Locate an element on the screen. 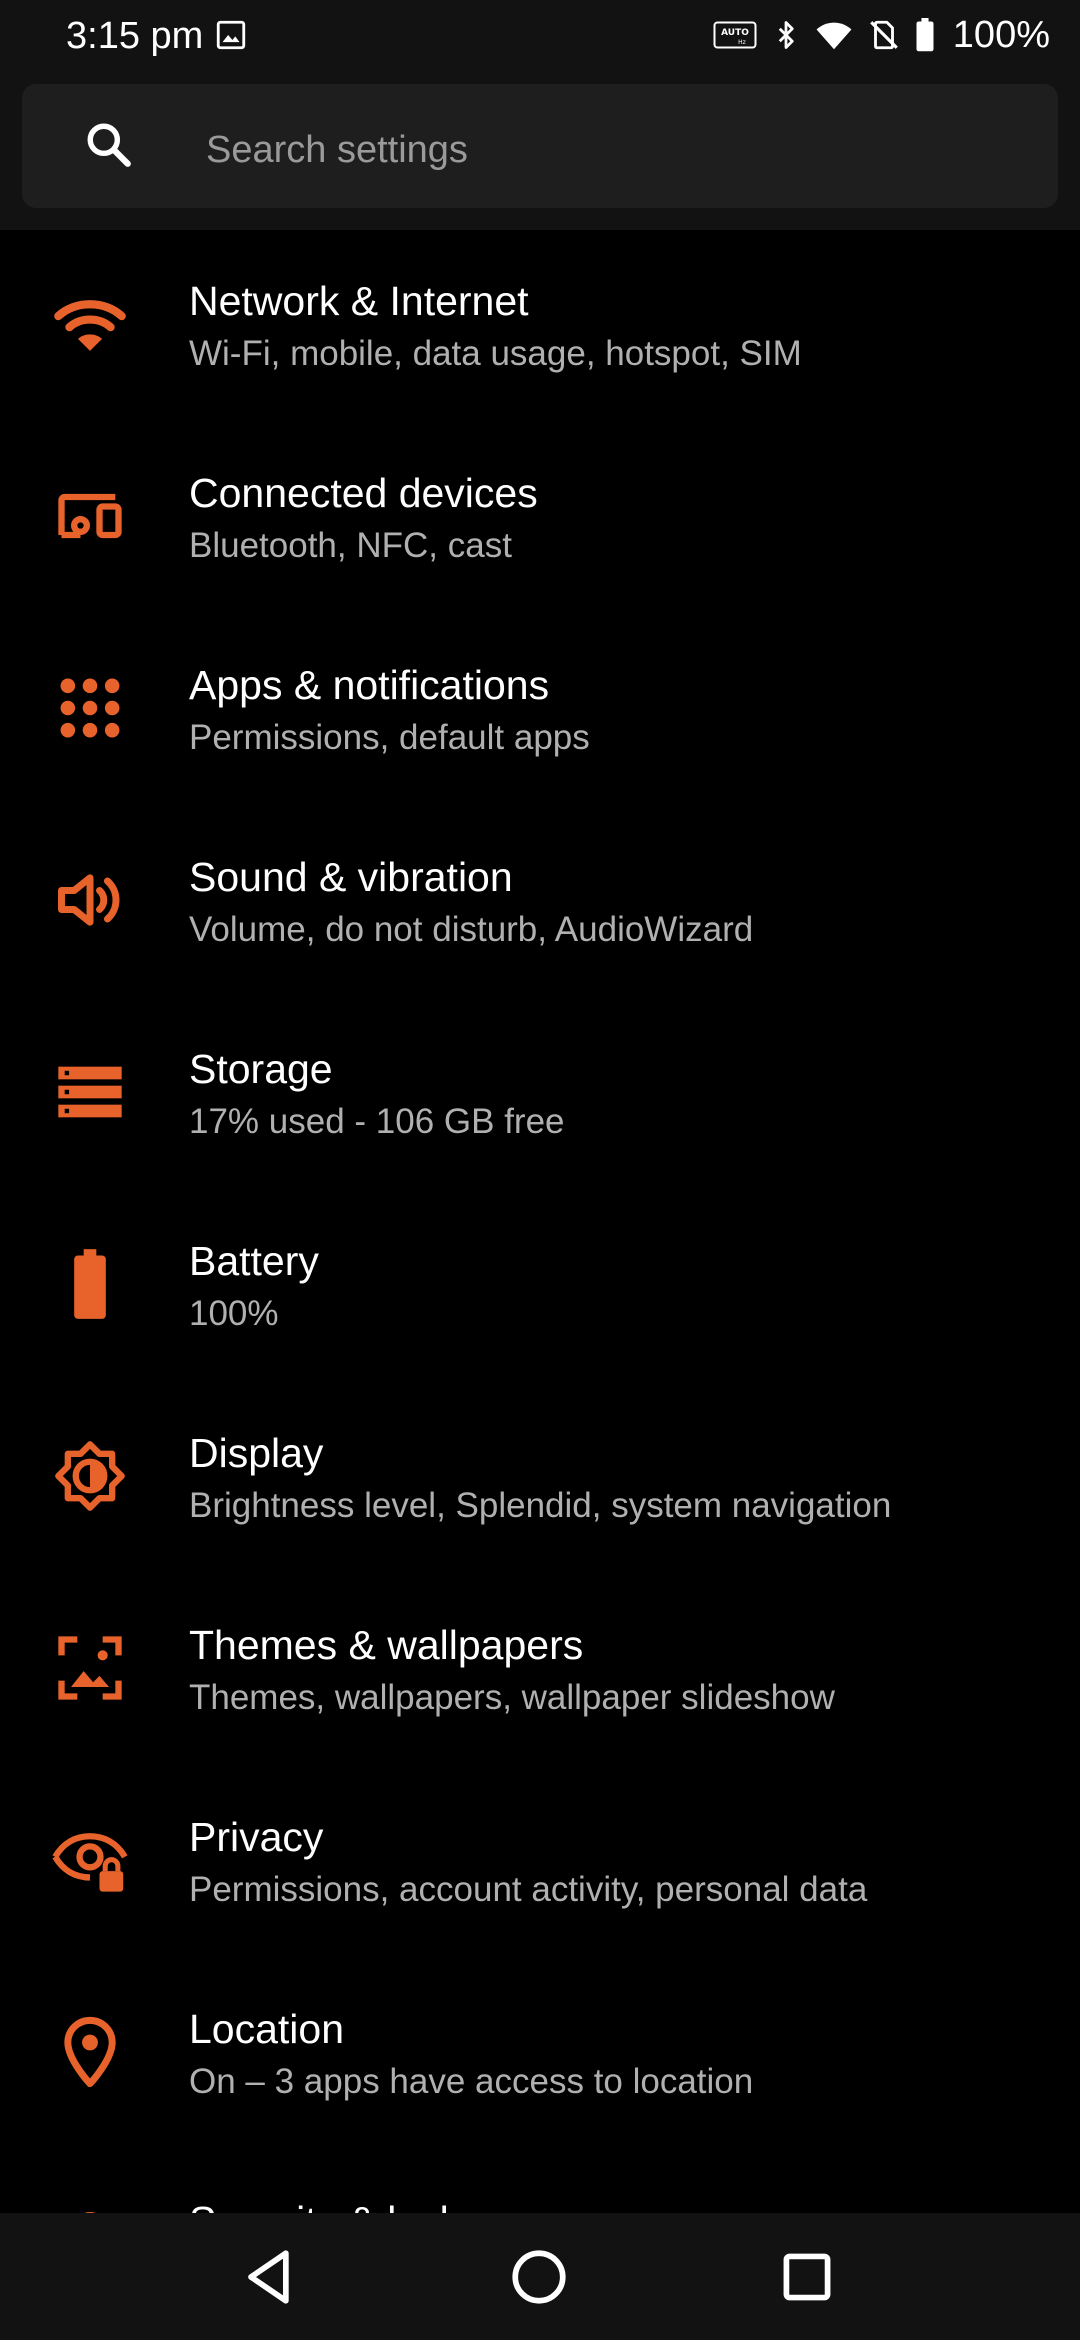 The height and width of the screenshot is (2340, 1080). settings-item-connected-devices: Connected devices Bluetooth, NFC, cast is located at coordinates (540, 518).